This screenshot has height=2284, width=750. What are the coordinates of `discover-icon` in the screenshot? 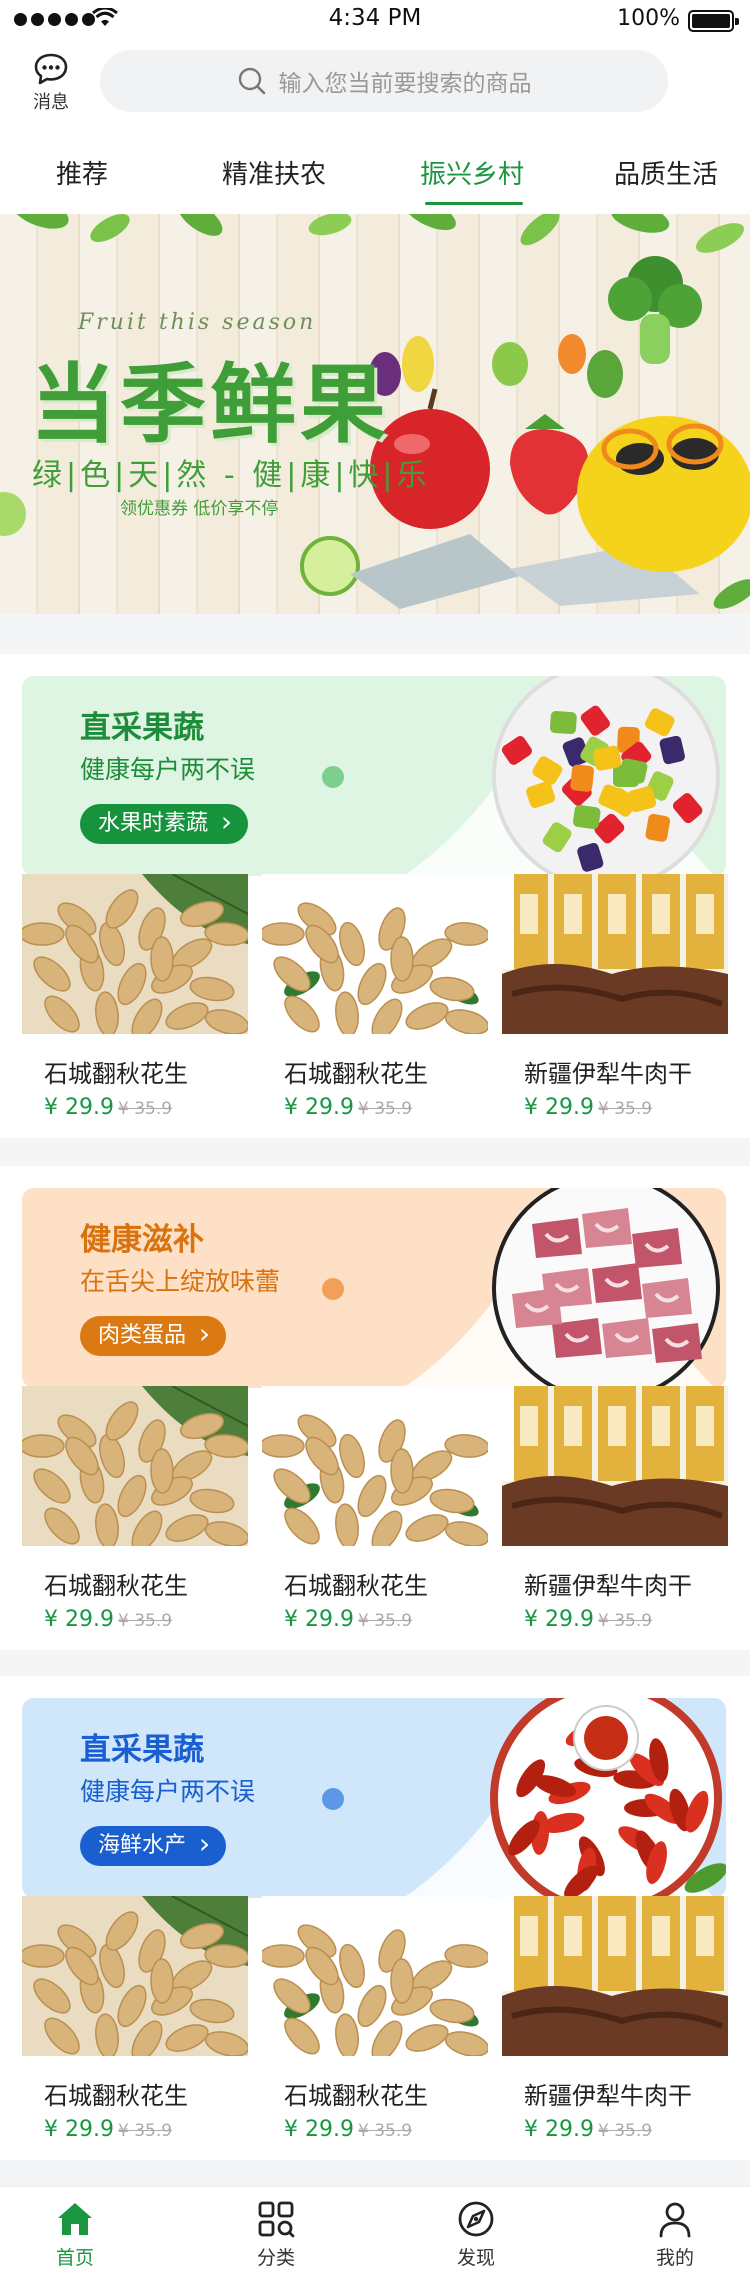 It's located at (476, 2219).